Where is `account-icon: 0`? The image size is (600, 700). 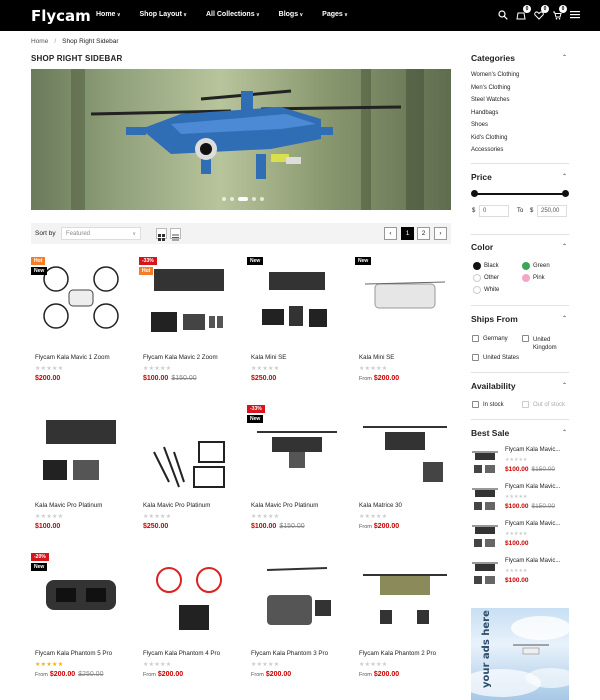
account-icon: 0 is located at coordinates (523, 12).